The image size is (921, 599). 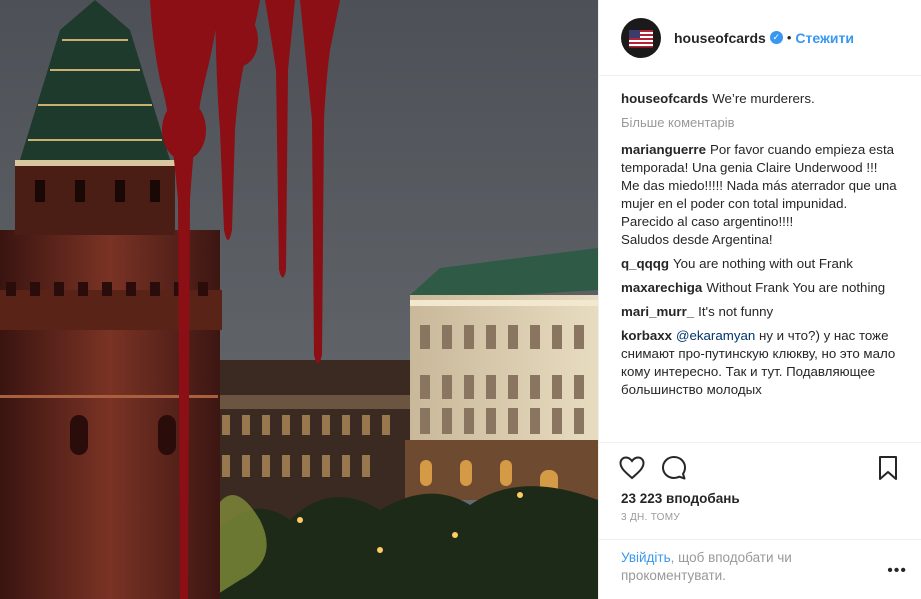 What do you see at coordinates (663, 149) in the screenshot?
I see `comment-username: marianguerre` at bounding box center [663, 149].